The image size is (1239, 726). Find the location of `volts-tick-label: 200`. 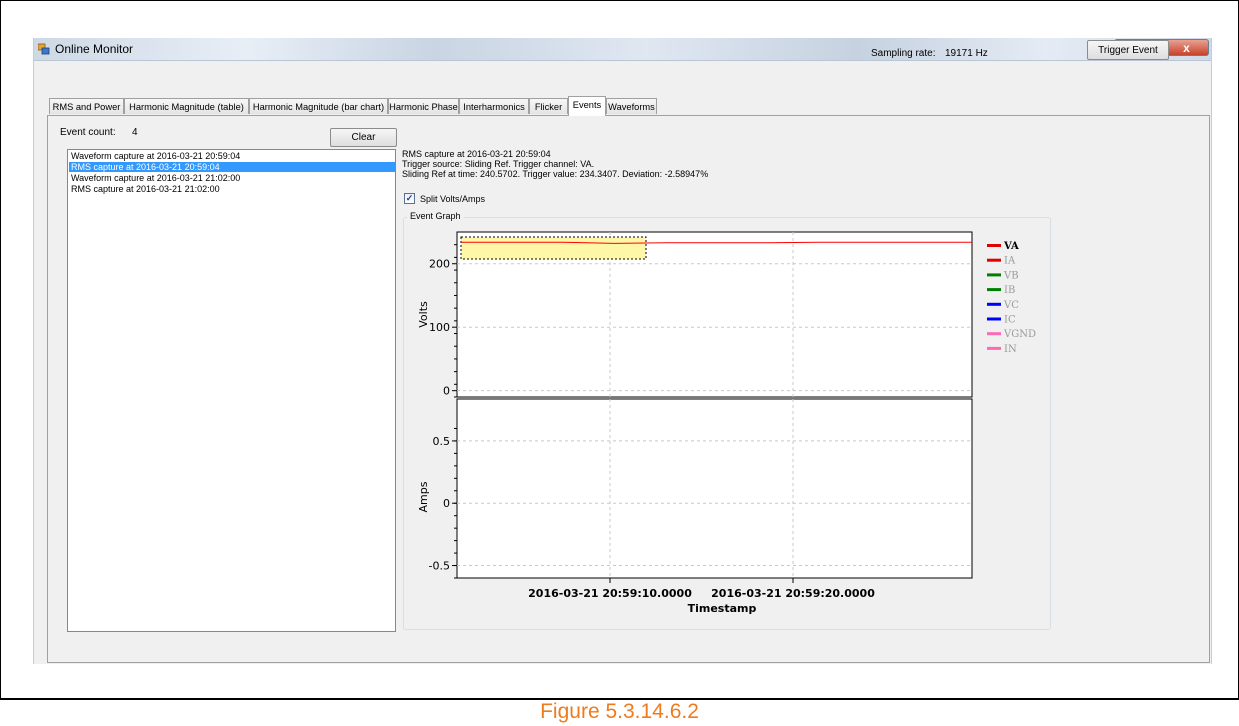

volts-tick-label: 200 is located at coordinates (439, 264).